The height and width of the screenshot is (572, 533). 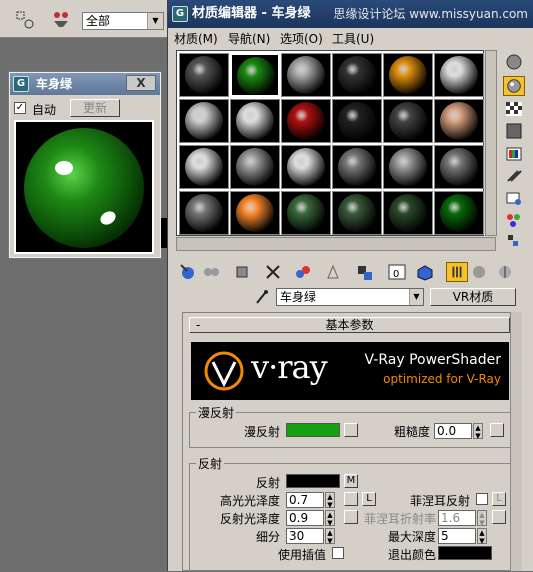 What do you see at coordinates (301, 38) in the screenshot?
I see `menu-options: 选项(O)` at bounding box center [301, 38].